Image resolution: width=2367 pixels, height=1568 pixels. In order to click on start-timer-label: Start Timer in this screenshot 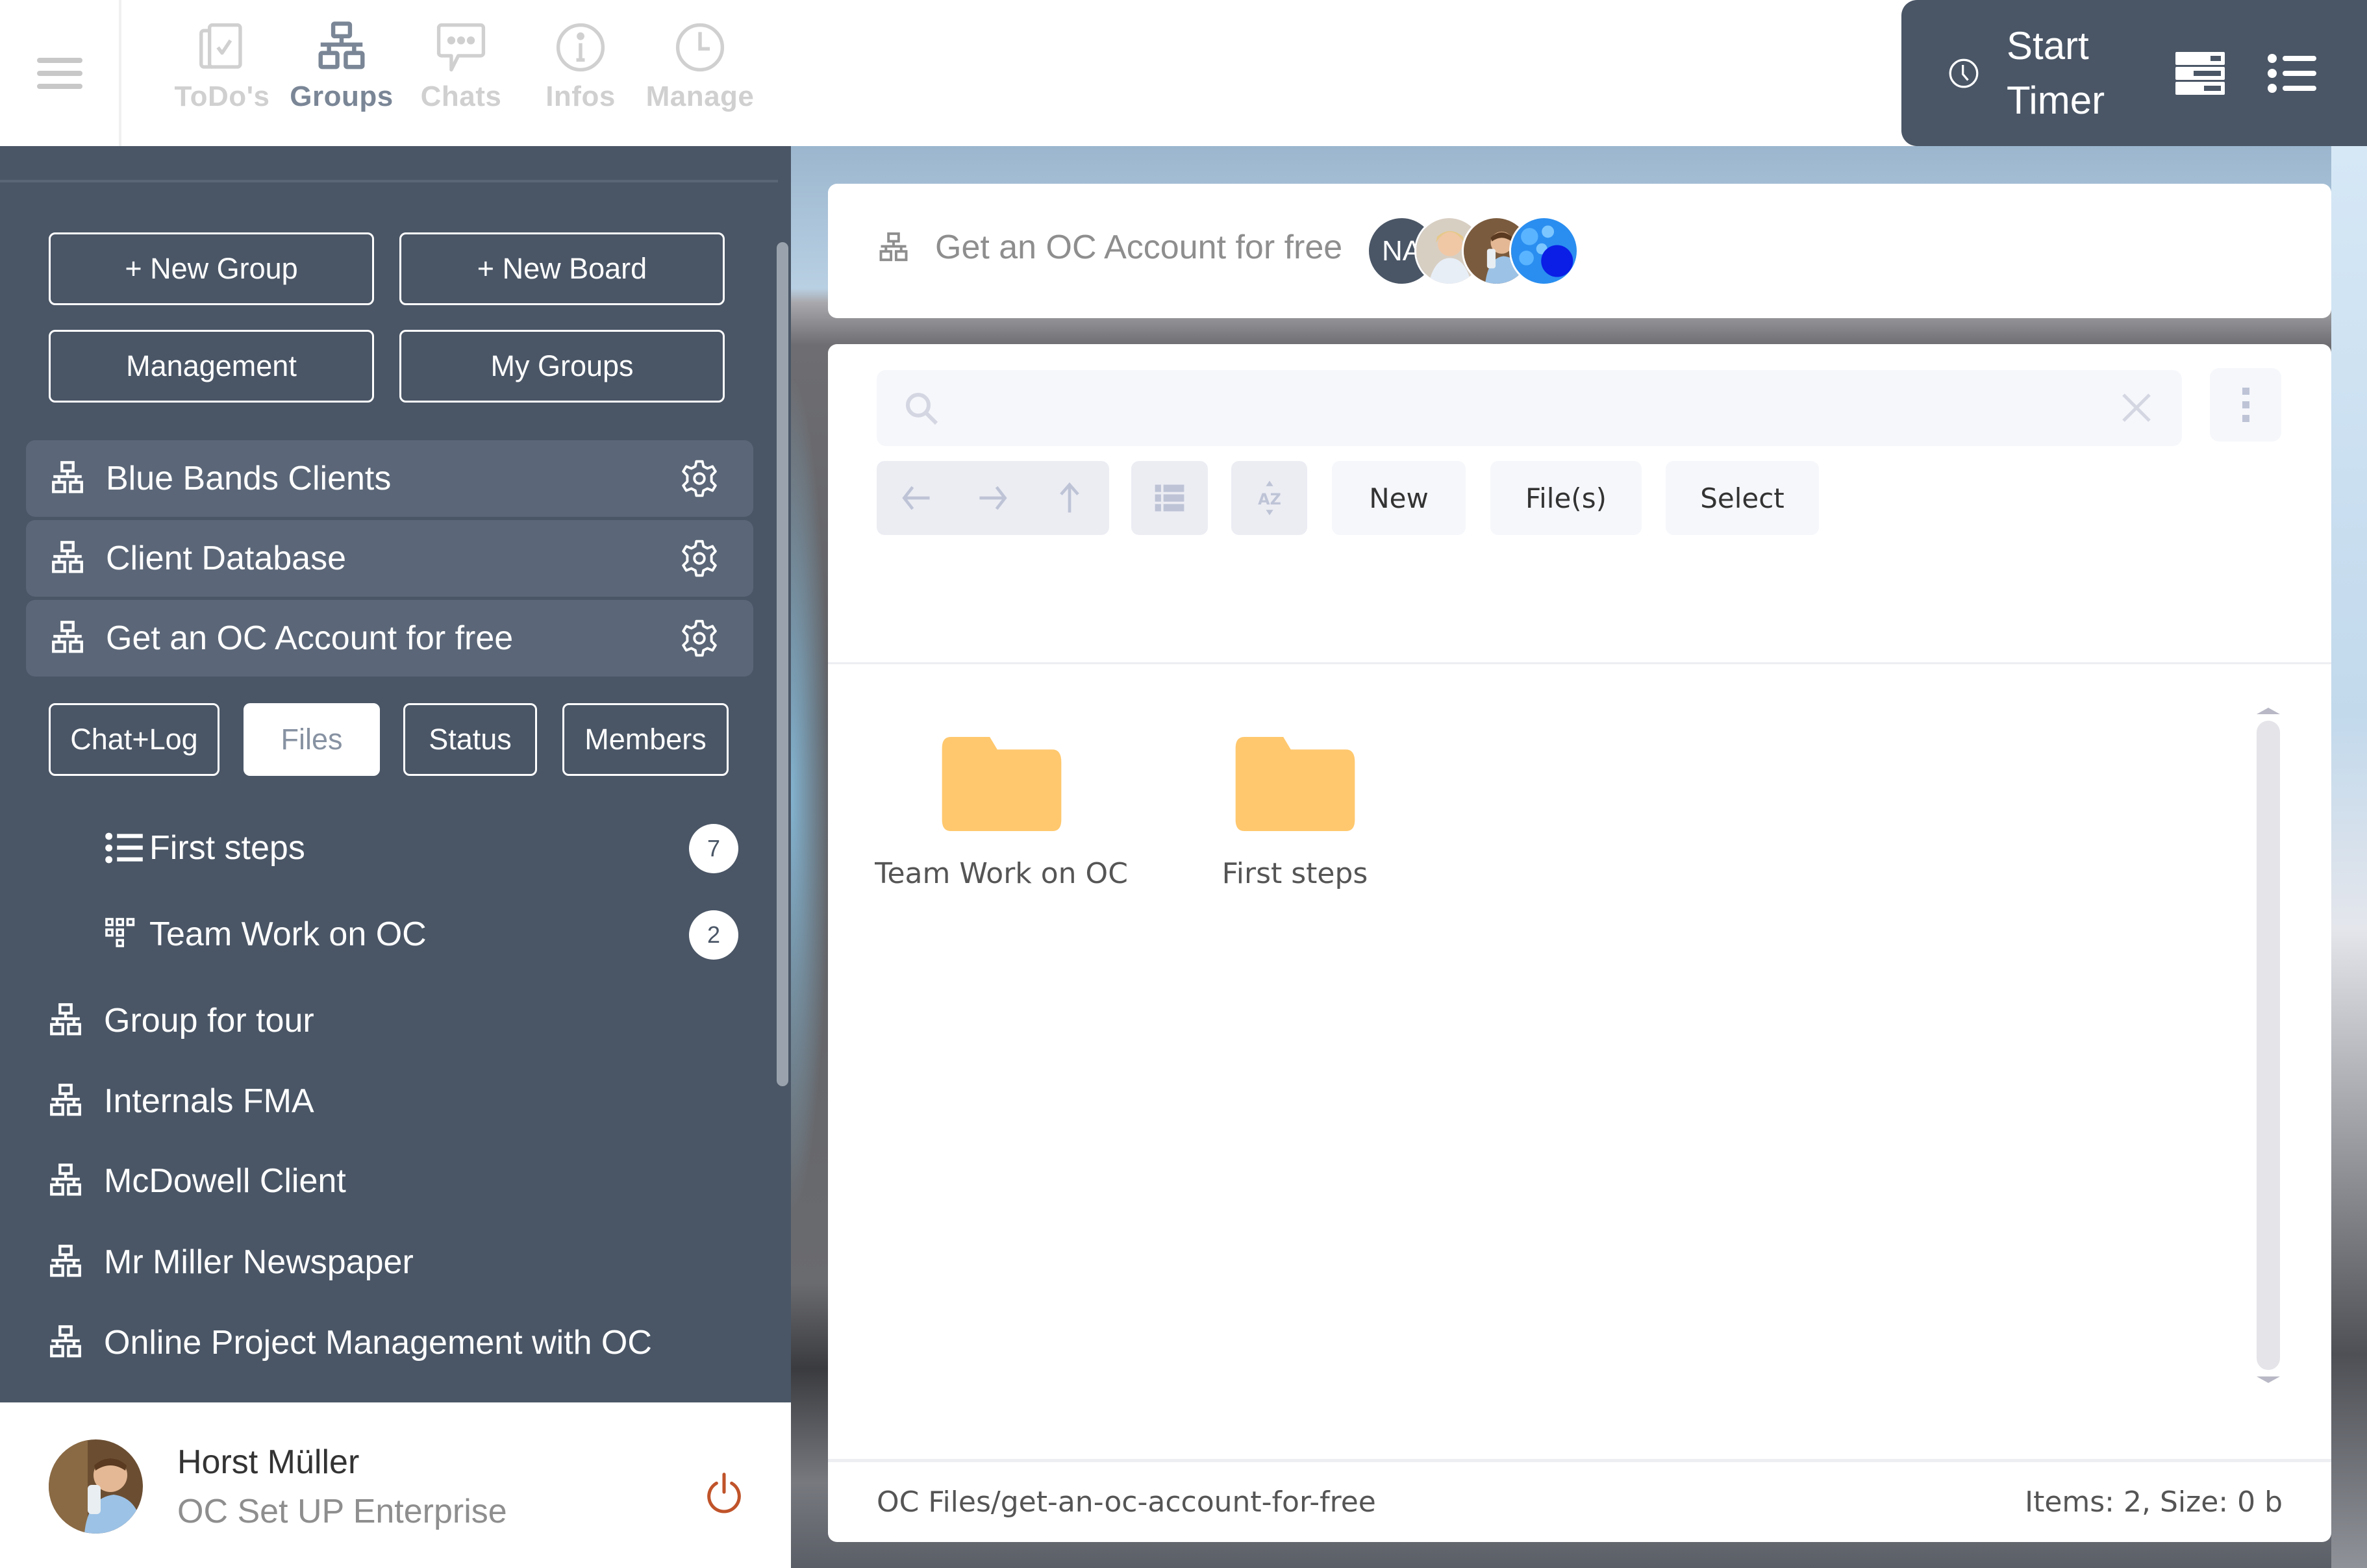, I will do `click(2056, 72)`.